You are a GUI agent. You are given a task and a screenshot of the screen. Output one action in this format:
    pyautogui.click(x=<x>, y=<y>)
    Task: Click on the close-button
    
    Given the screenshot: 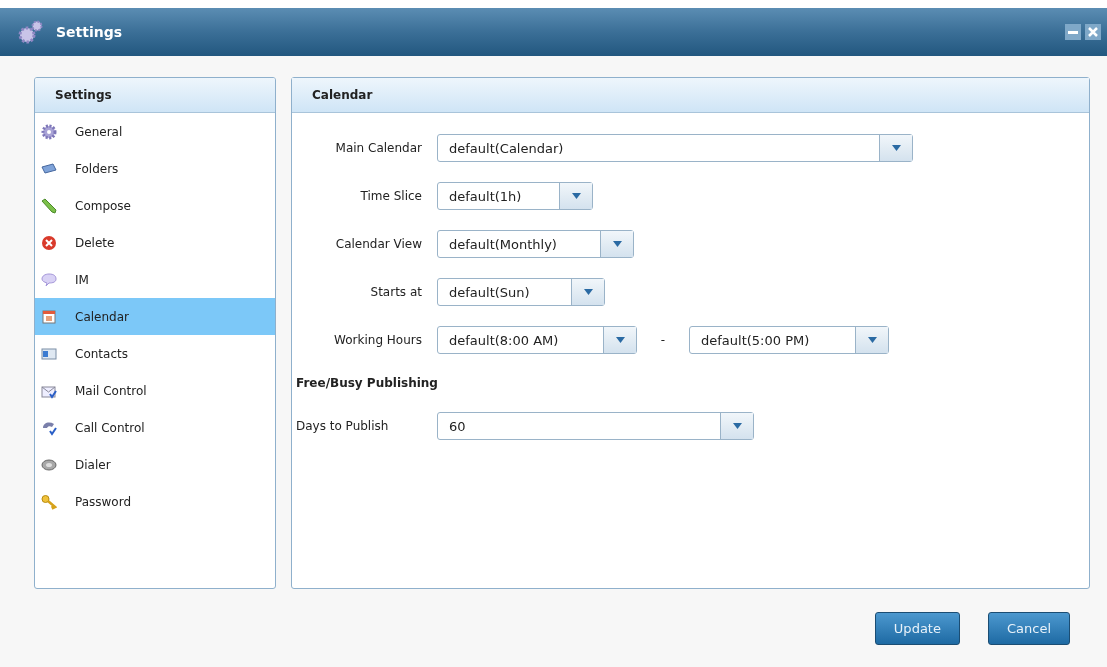 What is the action you would take?
    pyautogui.click(x=1093, y=32)
    